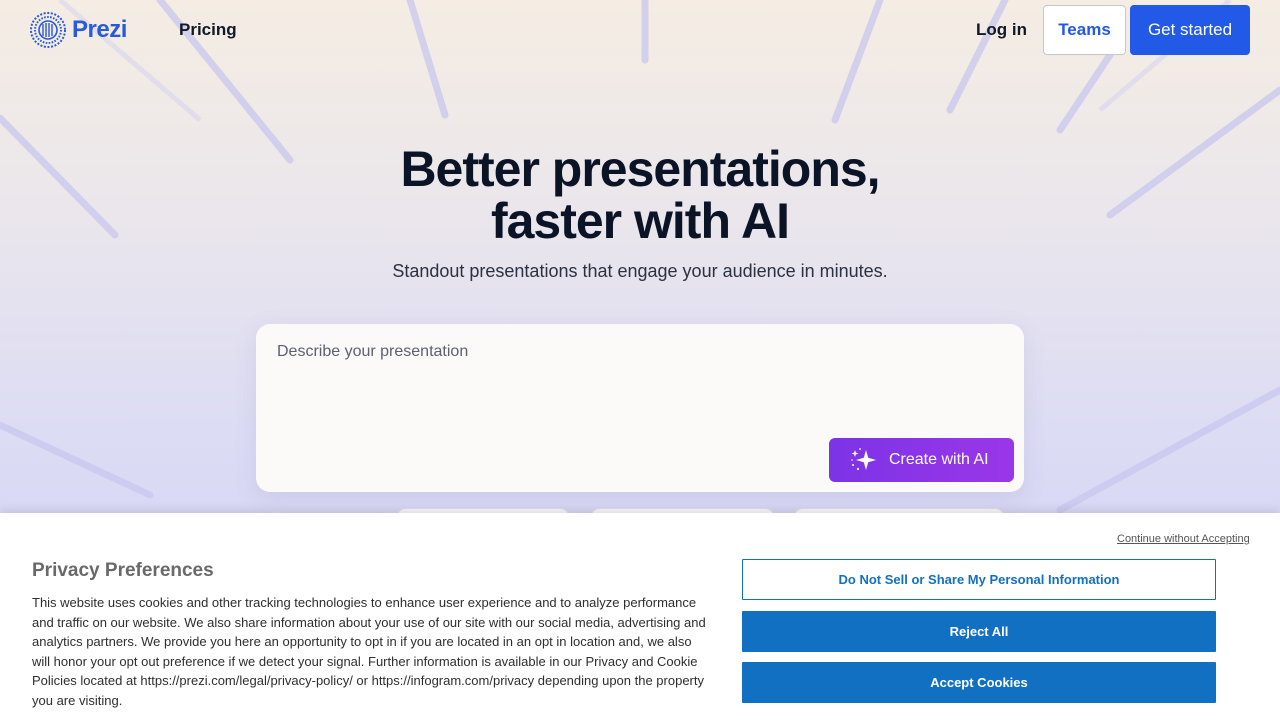  I want to click on presentation-prompt-input, so click(640, 379).